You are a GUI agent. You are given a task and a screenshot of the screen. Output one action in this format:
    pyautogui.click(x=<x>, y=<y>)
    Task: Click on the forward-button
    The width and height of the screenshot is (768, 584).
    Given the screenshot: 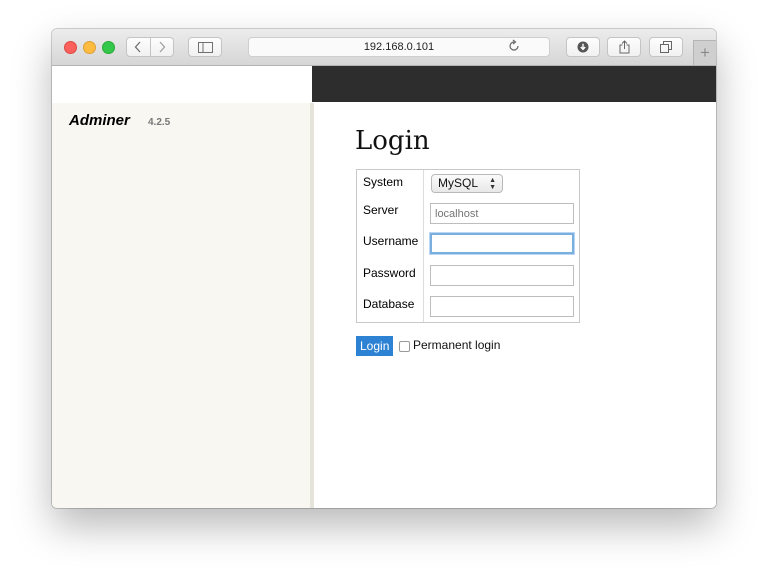 What is the action you would take?
    pyautogui.click(x=162, y=47)
    